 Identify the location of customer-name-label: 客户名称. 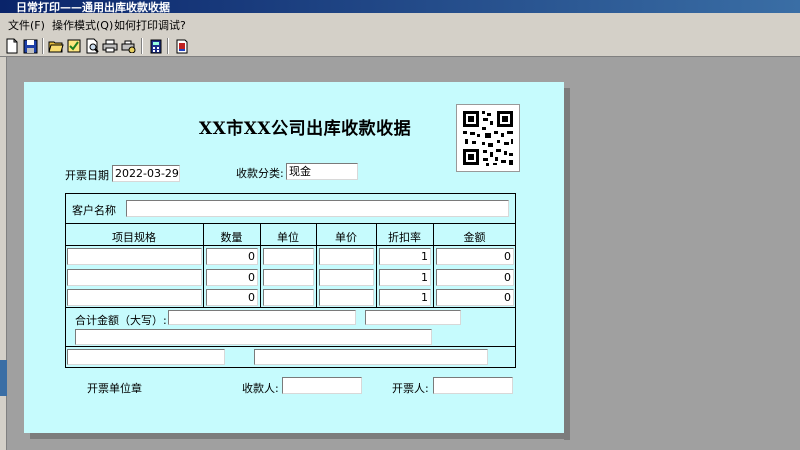
(94, 210).